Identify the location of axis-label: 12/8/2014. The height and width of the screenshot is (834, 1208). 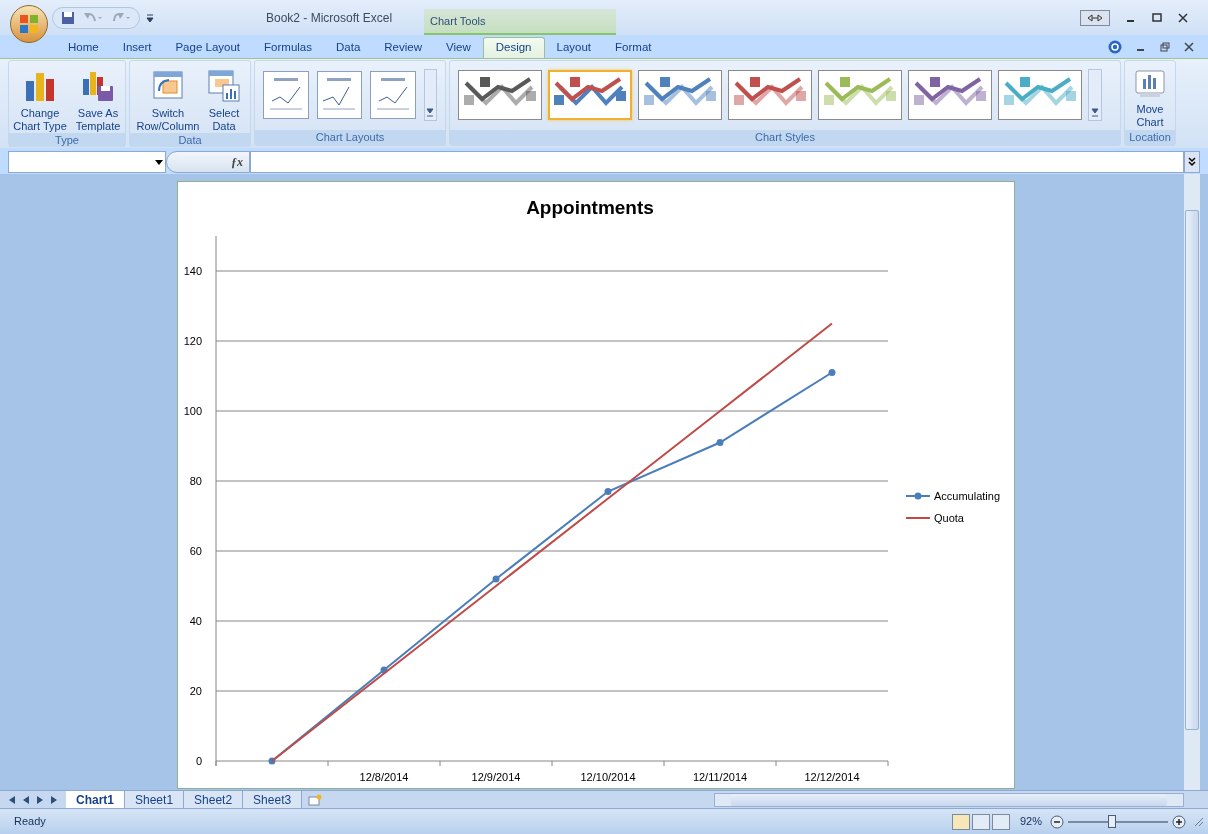
(384, 777).